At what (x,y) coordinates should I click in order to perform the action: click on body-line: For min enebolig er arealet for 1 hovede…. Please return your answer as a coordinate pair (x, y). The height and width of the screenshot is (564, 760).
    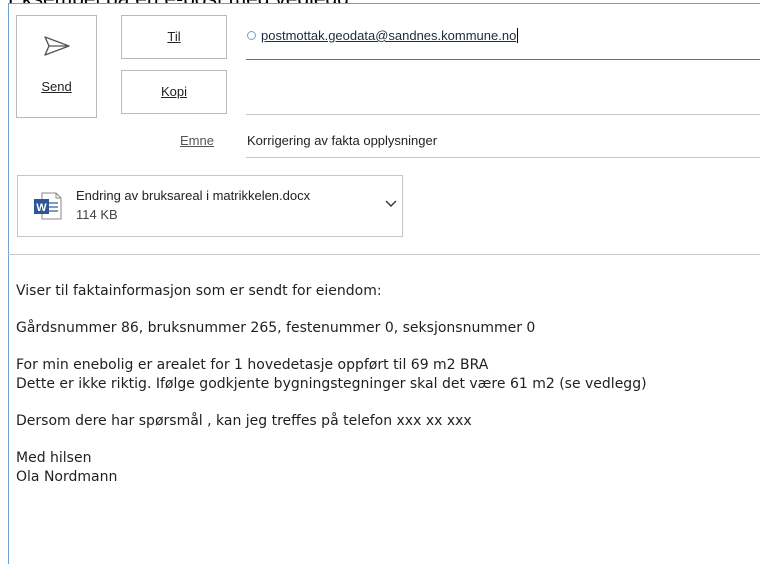
    Looking at the image, I should click on (252, 365).